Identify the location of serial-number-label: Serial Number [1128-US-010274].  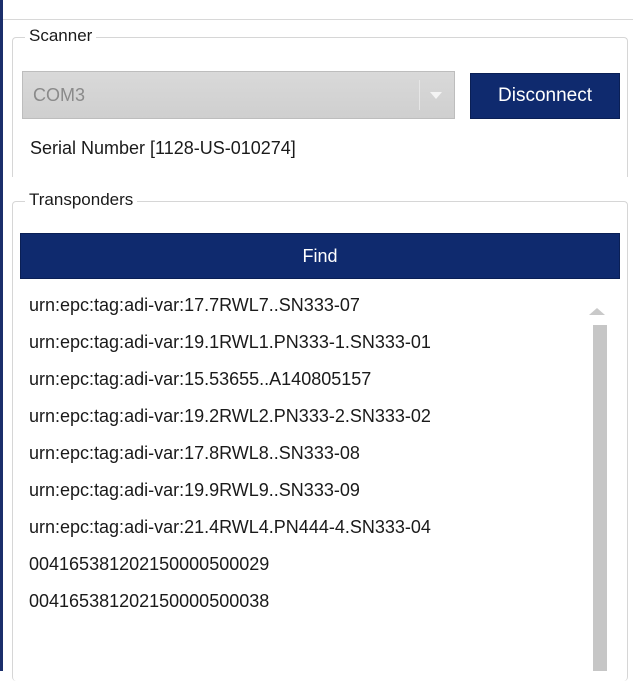
(163, 148).